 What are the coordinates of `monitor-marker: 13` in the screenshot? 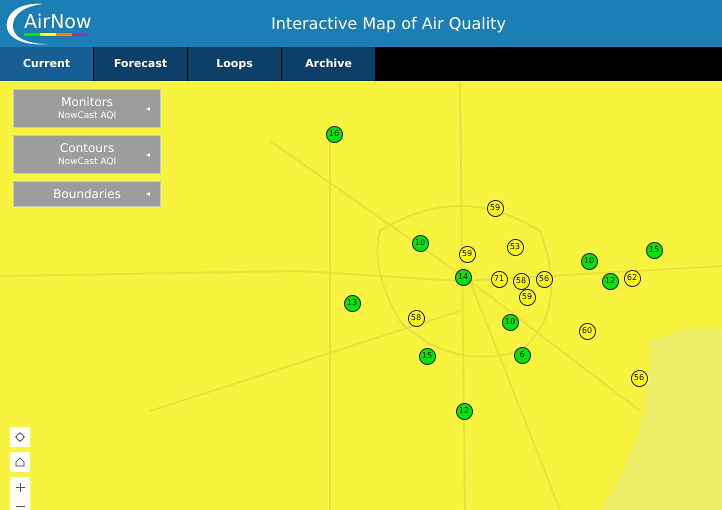 It's located at (352, 303).